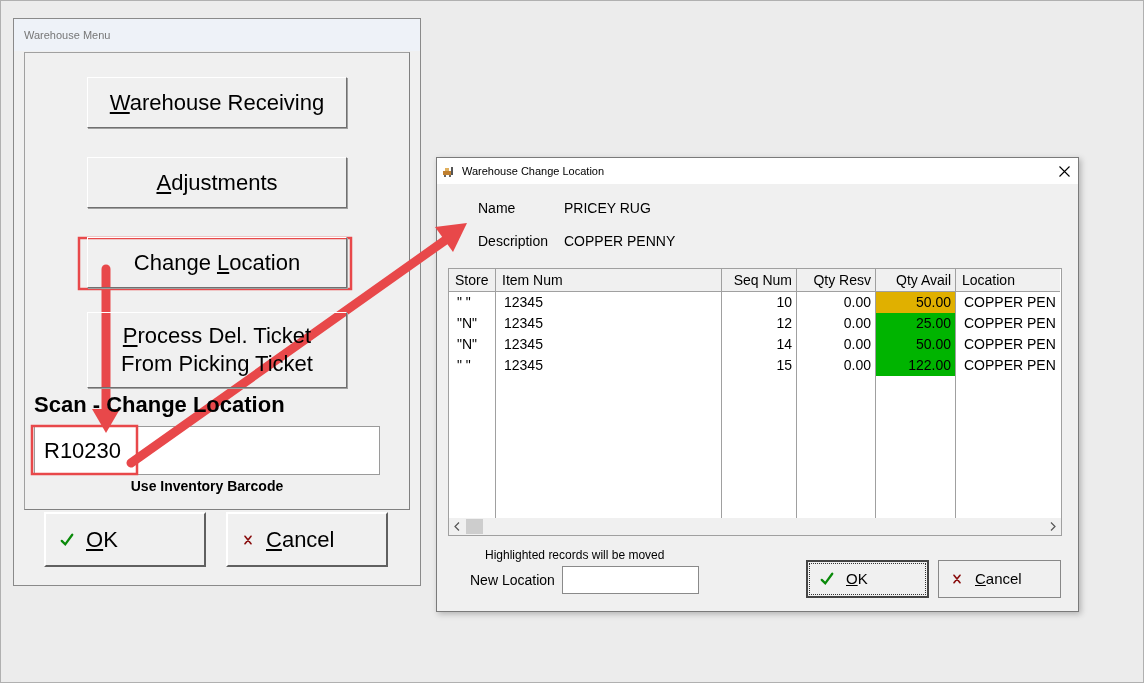 The width and height of the screenshot is (1144, 683). I want to click on name-label: Name, so click(497, 208).